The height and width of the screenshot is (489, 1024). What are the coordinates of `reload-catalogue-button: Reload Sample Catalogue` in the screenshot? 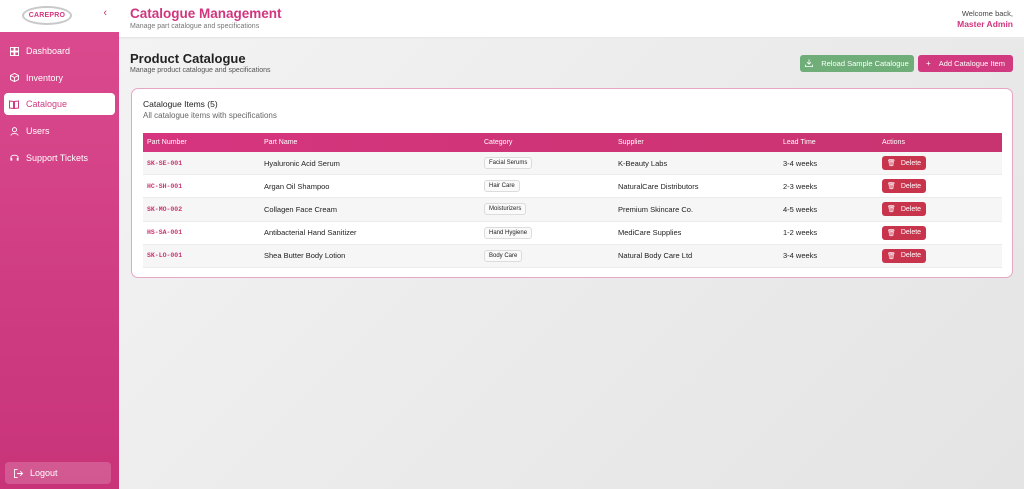 It's located at (857, 63).